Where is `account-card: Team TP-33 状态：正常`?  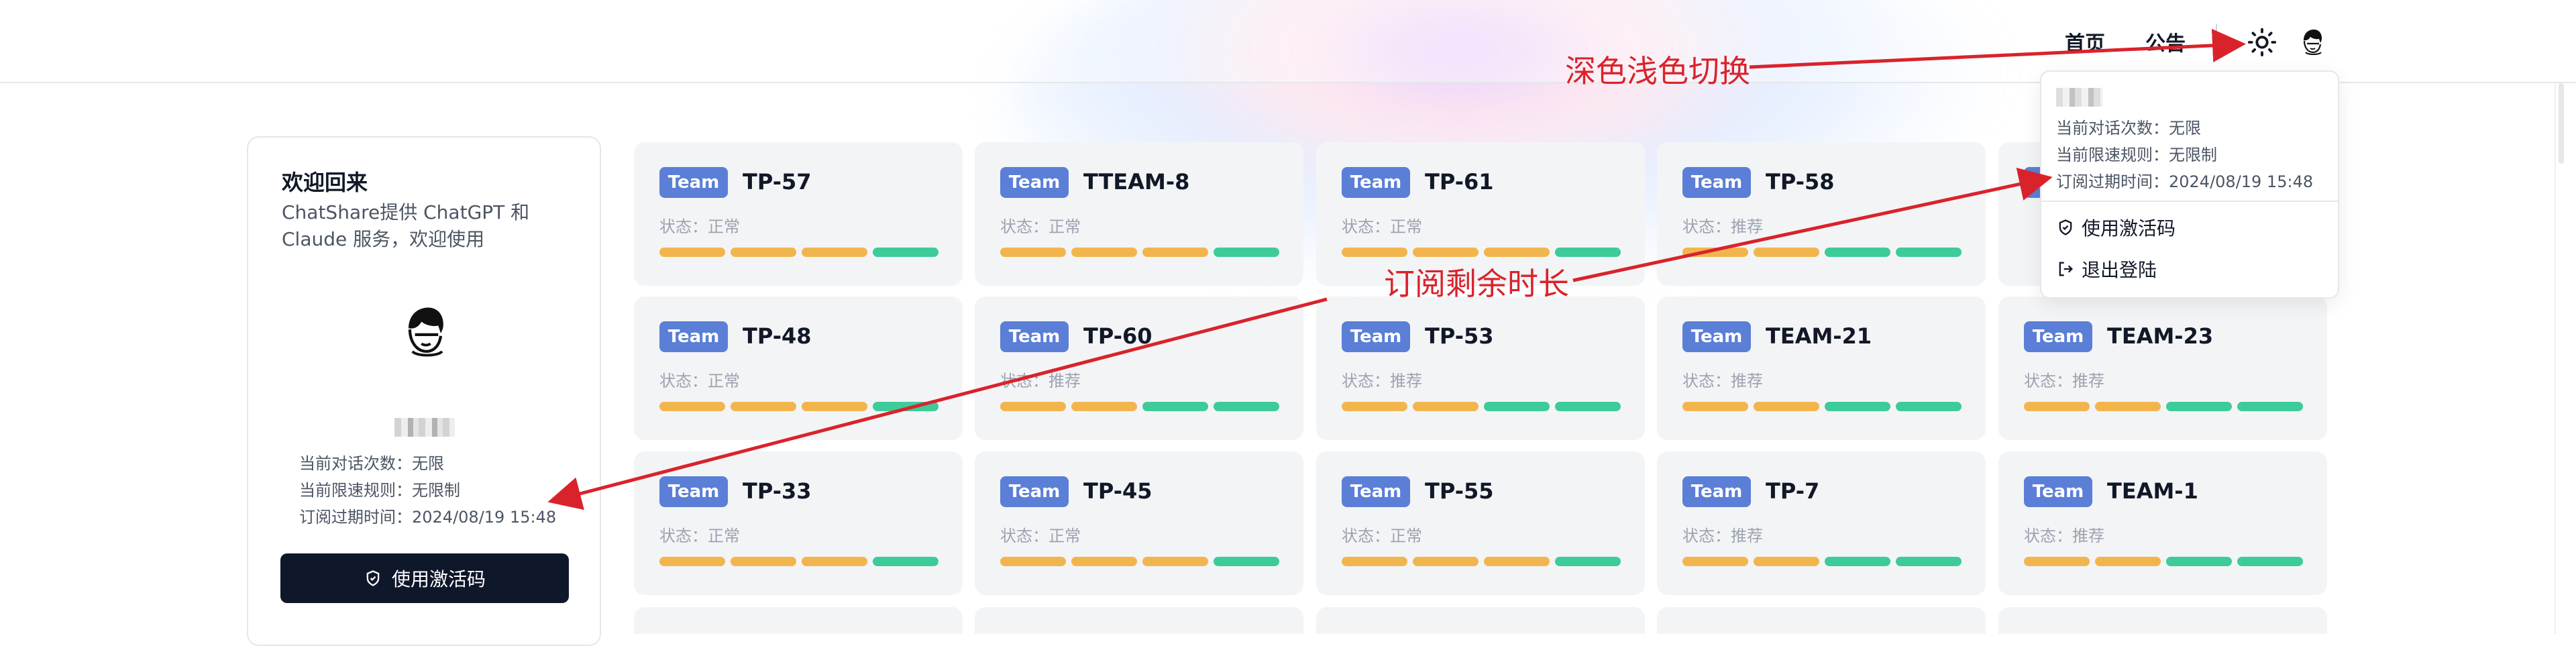
account-card: Team TP-33 状态：正常 is located at coordinates (798, 523).